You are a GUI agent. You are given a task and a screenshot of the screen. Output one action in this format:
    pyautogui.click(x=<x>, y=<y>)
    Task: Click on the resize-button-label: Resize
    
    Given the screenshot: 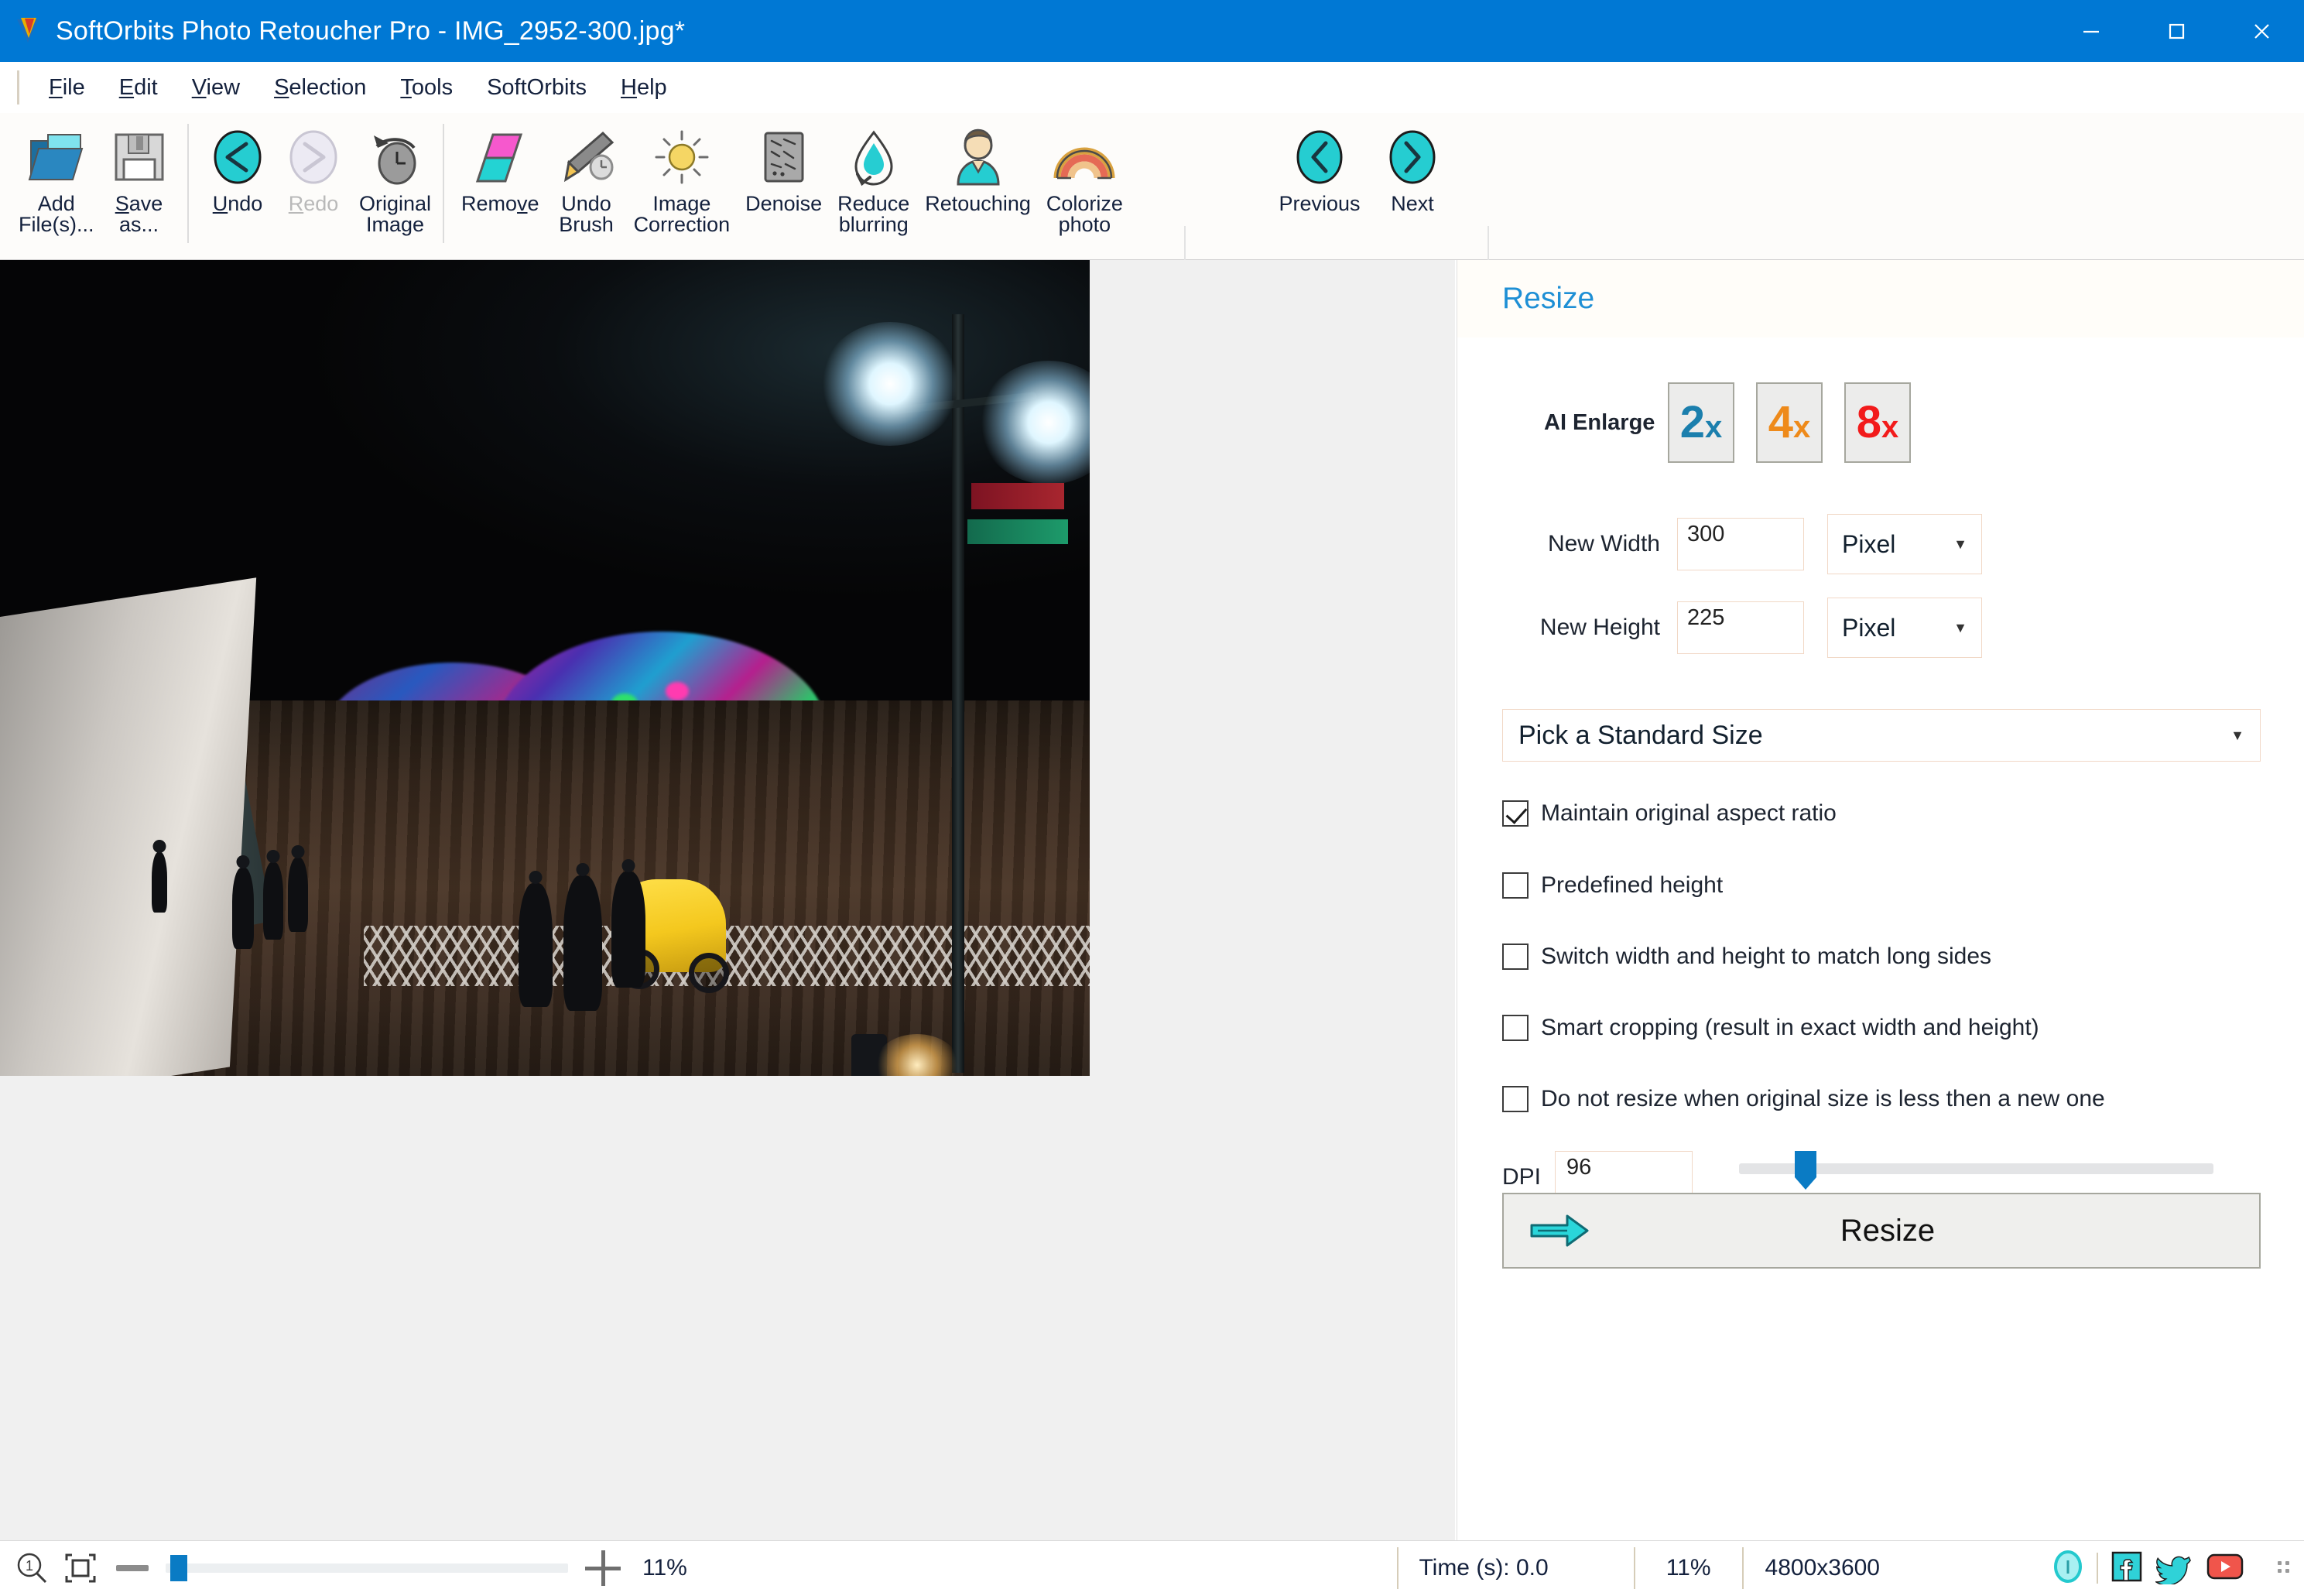 What is the action you would take?
    pyautogui.click(x=1888, y=1230)
    